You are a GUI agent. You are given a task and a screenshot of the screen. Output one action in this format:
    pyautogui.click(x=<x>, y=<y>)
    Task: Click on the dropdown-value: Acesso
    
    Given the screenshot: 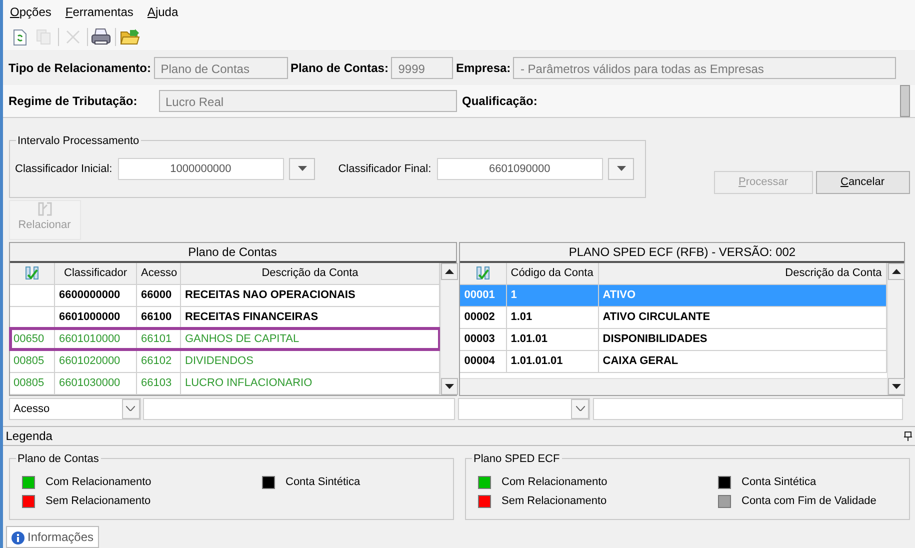 What is the action you would take?
    pyautogui.click(x=32, y=409)
    